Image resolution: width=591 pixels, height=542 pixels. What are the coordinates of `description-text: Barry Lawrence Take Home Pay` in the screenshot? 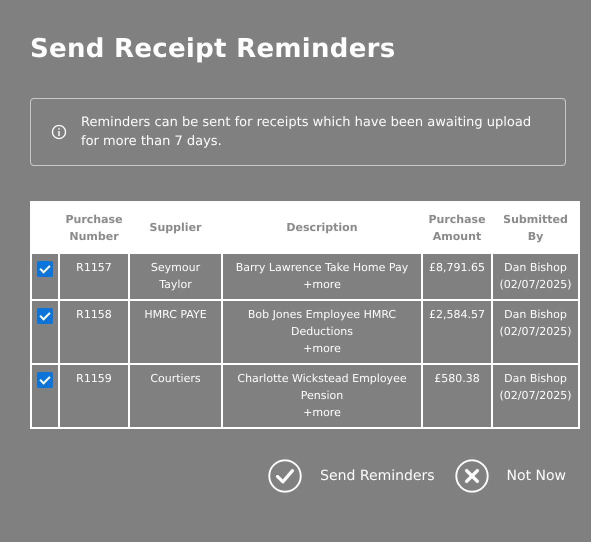 It's located at (322, 268).